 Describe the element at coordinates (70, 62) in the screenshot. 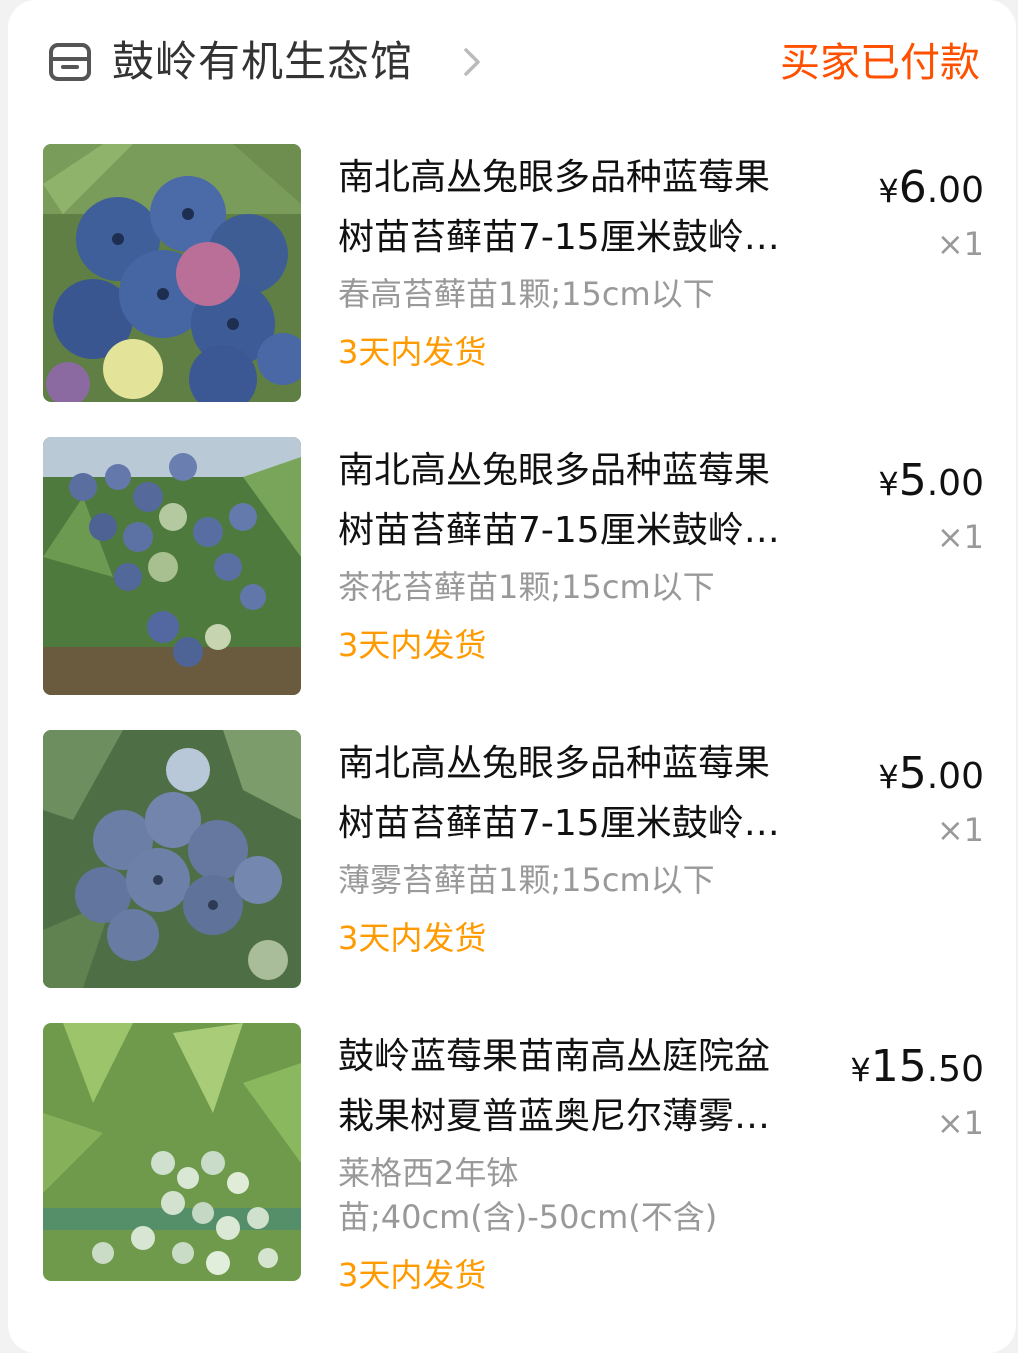

I see `store-icon` at that location.